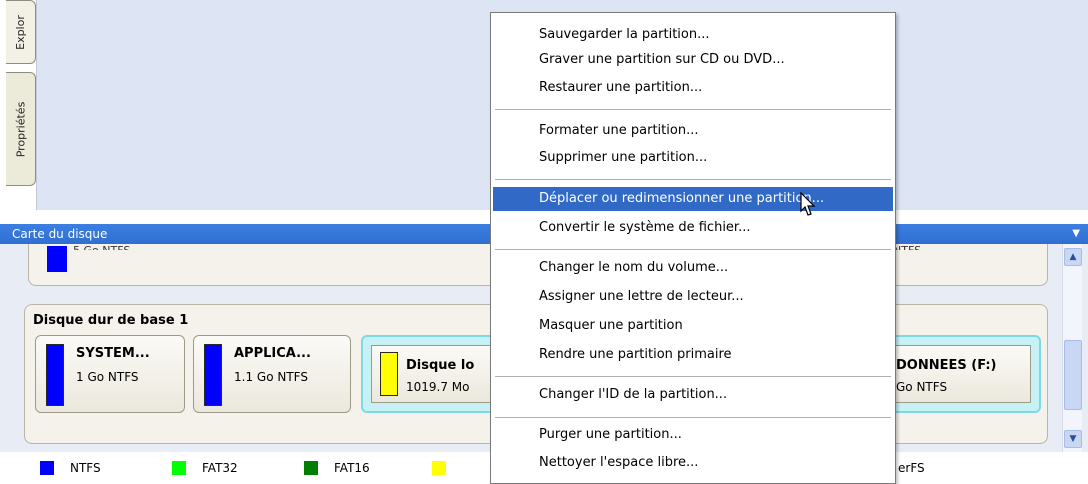 The image size is (1088, 484). What do you see at coordinates (107, 377) in the screenshot?
I see `partition-info: 1 Go NTFS` at bounding box center [107, 377].